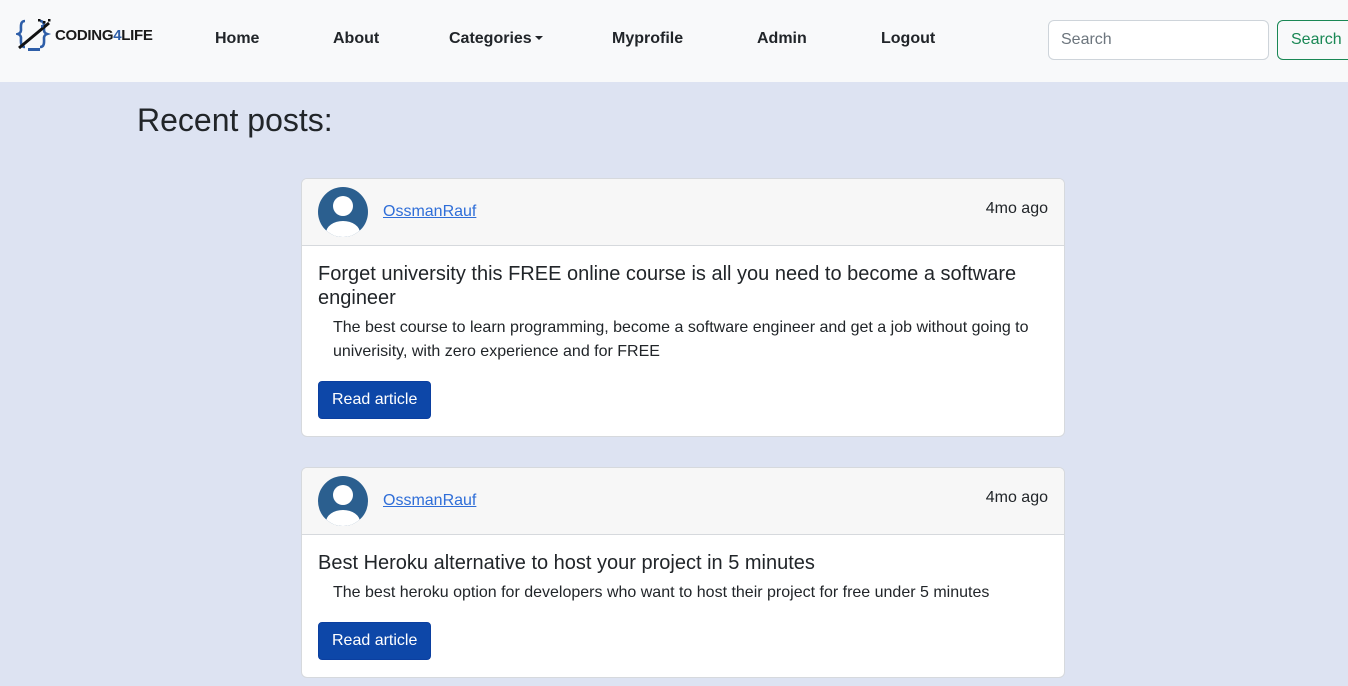 The image size is (1348, 686). I want to click on caret-down-icon, so click(538, 38).